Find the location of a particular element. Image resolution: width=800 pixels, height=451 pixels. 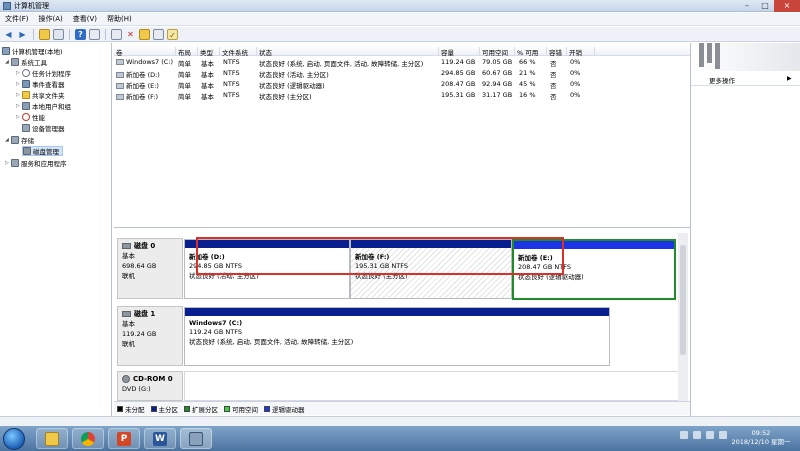

clock: 09:52 2018/12/10 星期一 is located at coordinates (761, 438).